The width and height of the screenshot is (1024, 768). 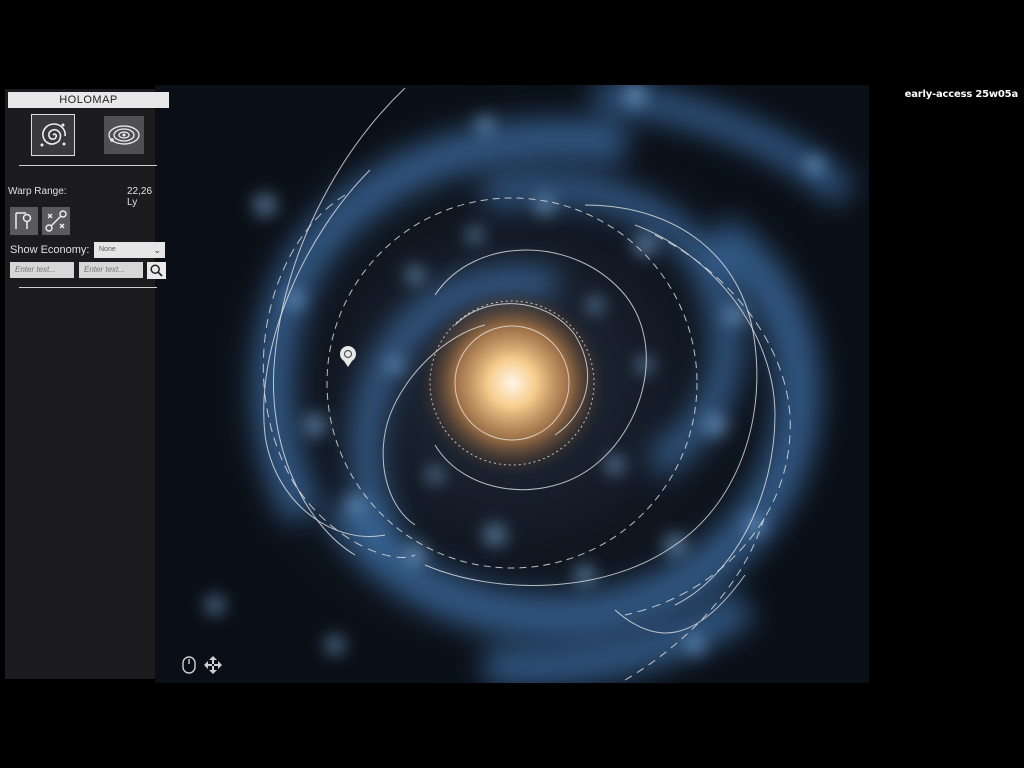 I want to click on route-tool-icon, so click(x=56, y=221).